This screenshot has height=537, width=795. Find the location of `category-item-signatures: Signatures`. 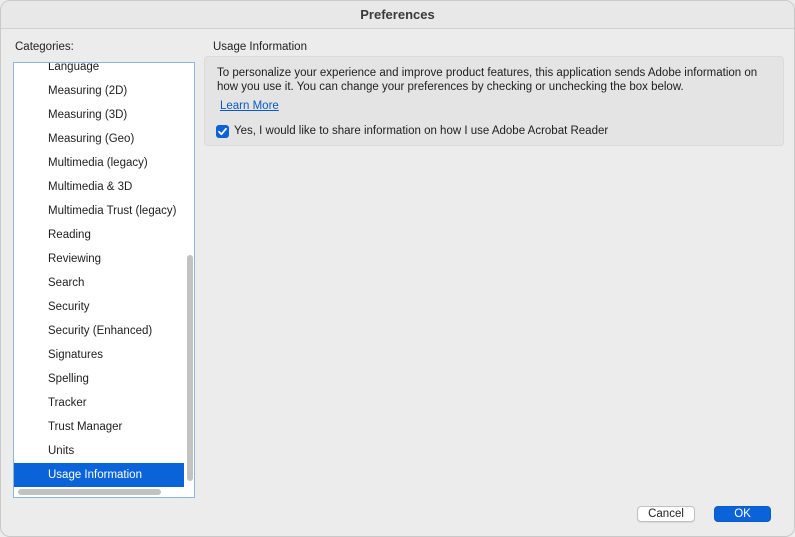

category-item-signatures: Signatures is located at coordinates (99, 355).